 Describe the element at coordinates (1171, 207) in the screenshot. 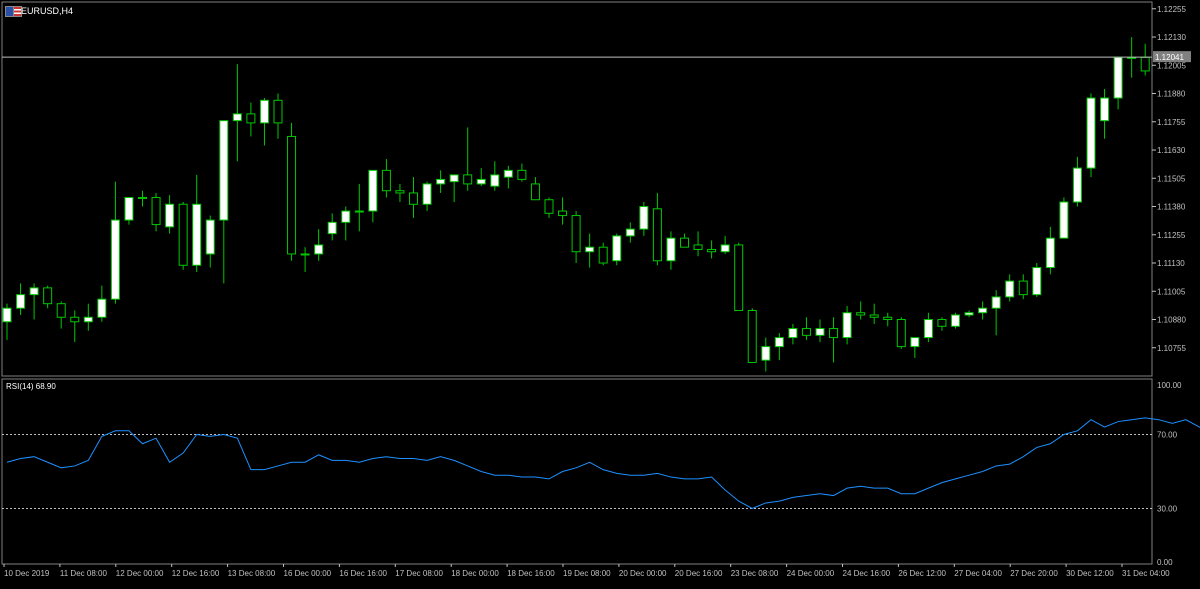

I see `price-y-tick-label: 1.11380` at that location.